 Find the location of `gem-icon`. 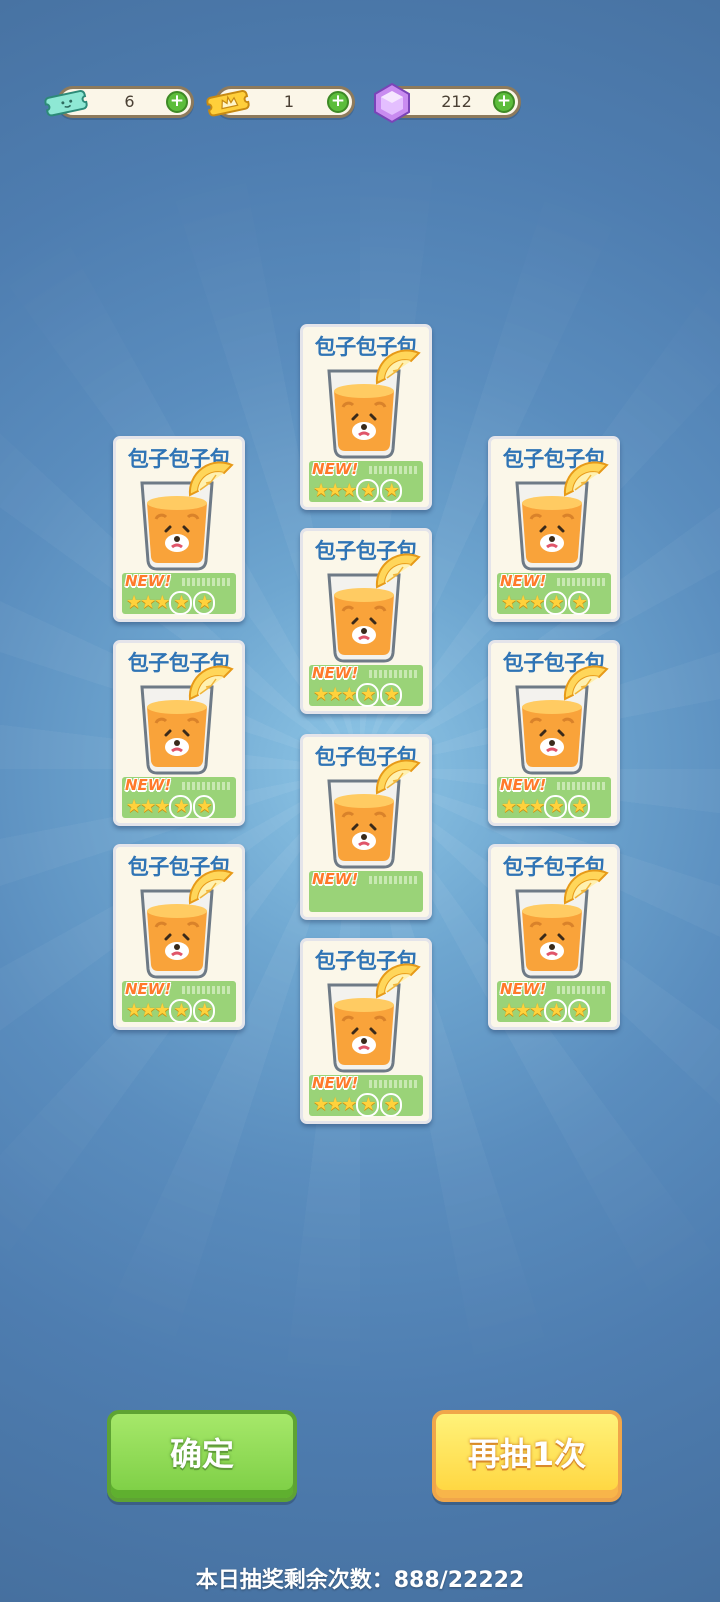

gem-icon is located at coordinates (392, 103).